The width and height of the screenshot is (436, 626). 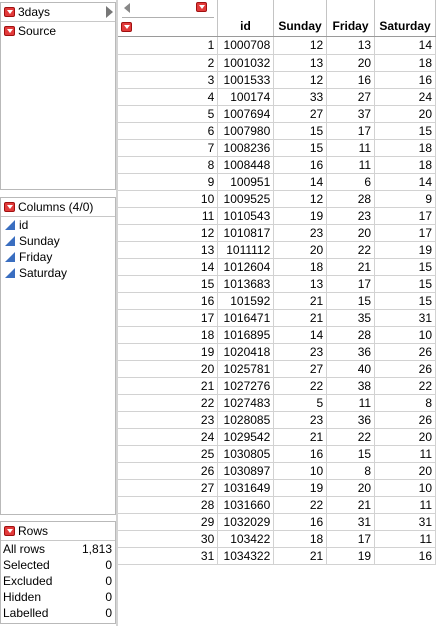 I want to click on row-number-cell: 19, so click(x=168, y=352).